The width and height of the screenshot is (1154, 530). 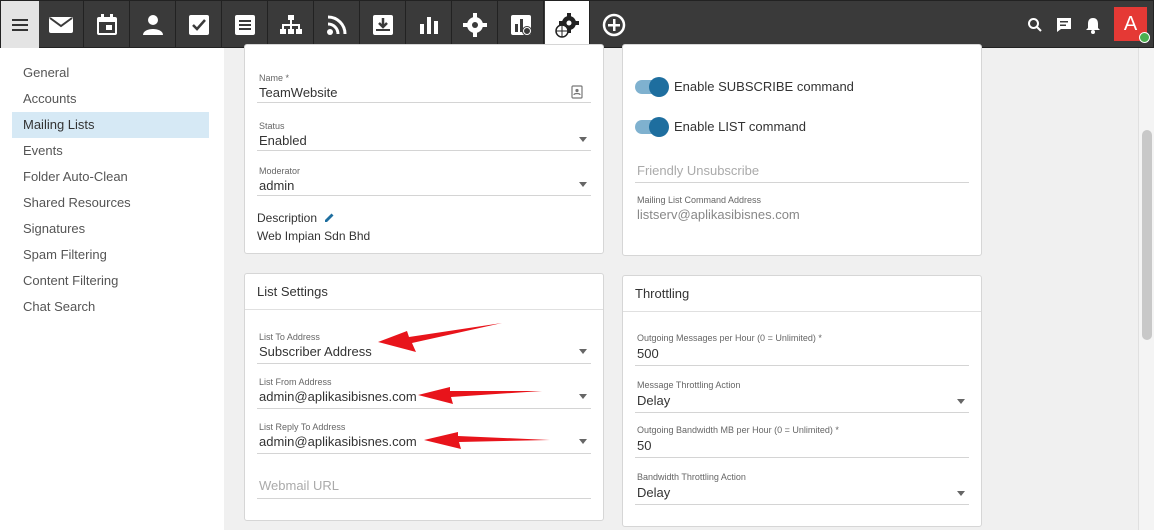 I want to click on notes-icon, so click(x=245, y=24).